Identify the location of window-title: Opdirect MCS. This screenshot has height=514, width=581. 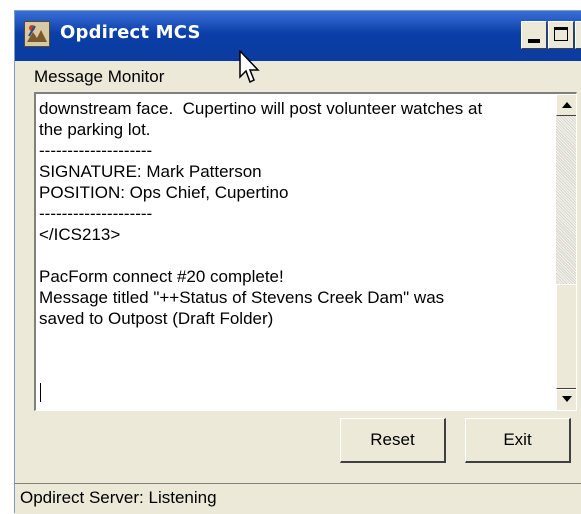
(130, 32).